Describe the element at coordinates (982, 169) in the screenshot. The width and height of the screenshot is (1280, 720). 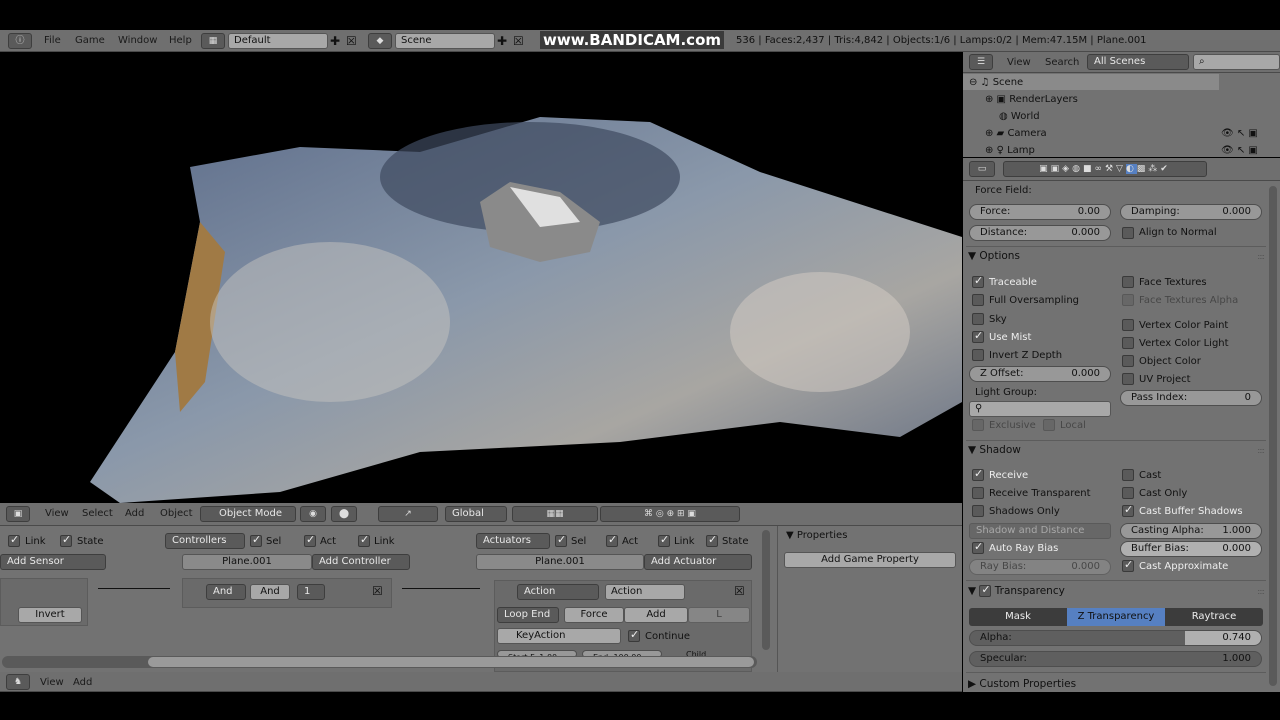
I see `properties-icon: ▭` at that location.